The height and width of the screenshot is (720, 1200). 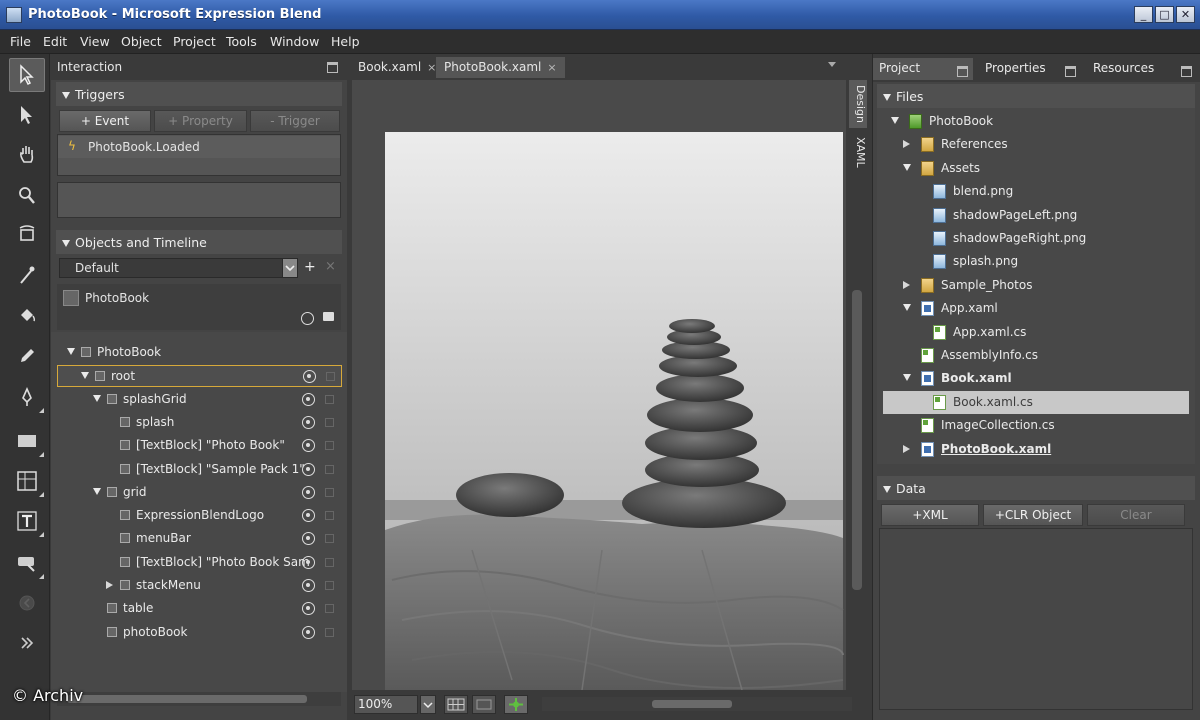 I want to click on tab-list-chevron-icon, so click(x=832, y=64).